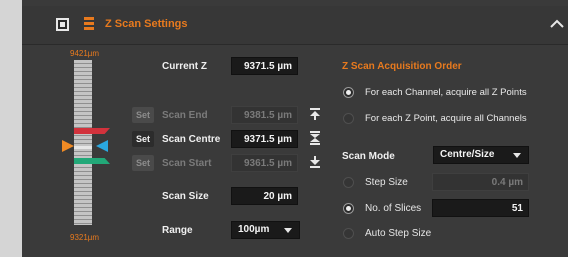 The width and height of the screenshot is (568, 257). I want to click on panel-title: Z Scan Settings, so click(146, 24).